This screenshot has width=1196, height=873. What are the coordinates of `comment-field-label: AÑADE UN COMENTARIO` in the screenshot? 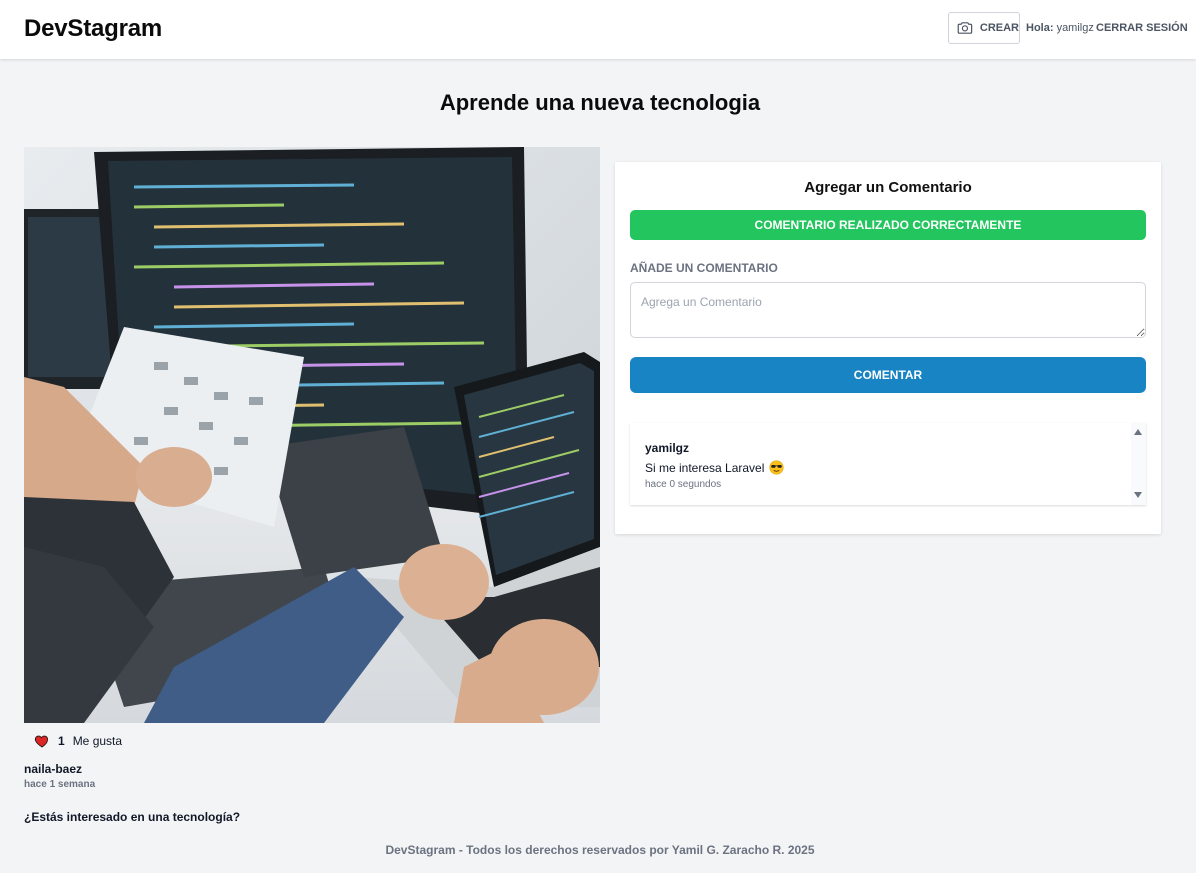 It's located at (704, 268).